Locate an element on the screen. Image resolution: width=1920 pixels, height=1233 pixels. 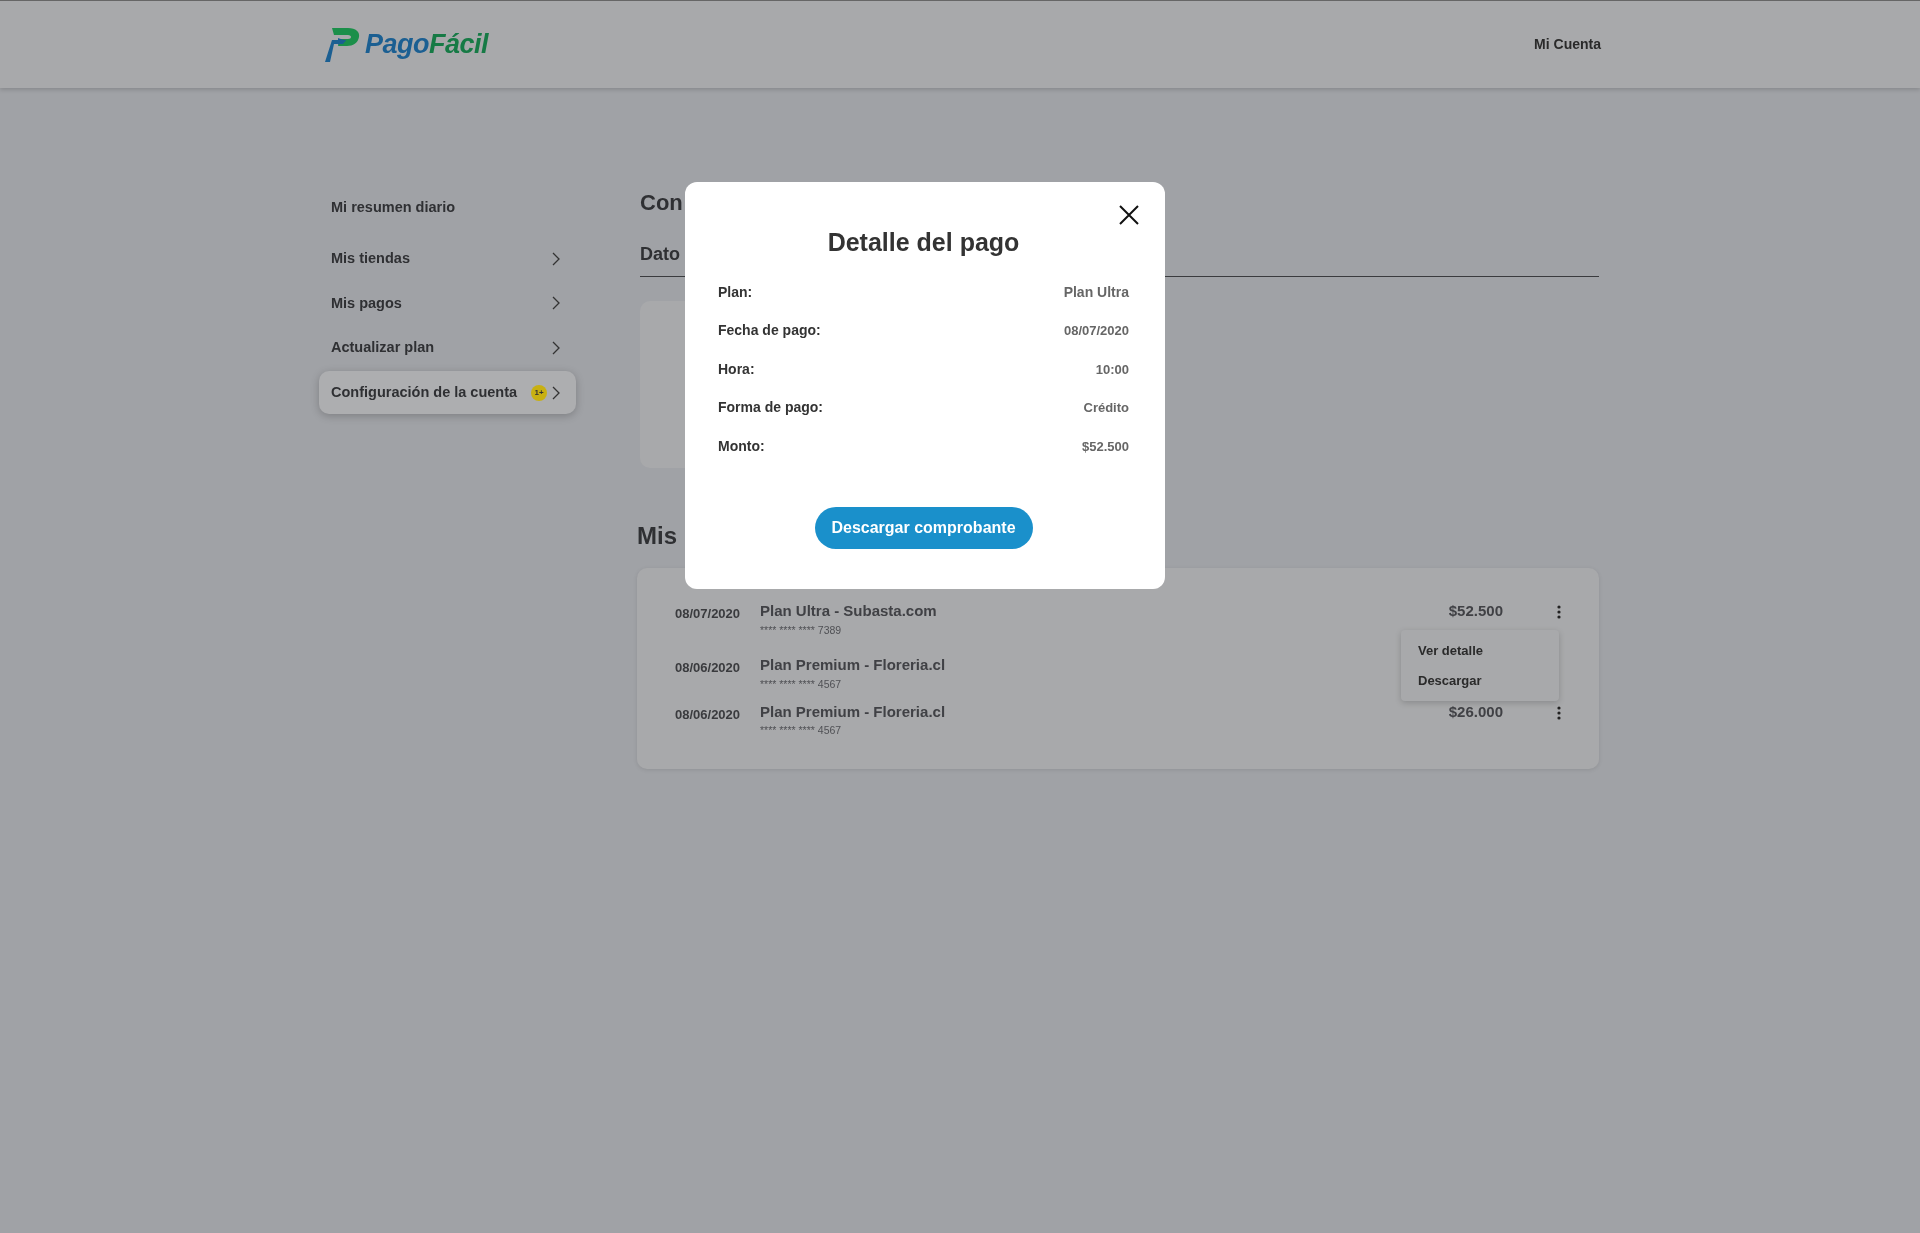
section-title: Mis is located at coordinates (657, 536).